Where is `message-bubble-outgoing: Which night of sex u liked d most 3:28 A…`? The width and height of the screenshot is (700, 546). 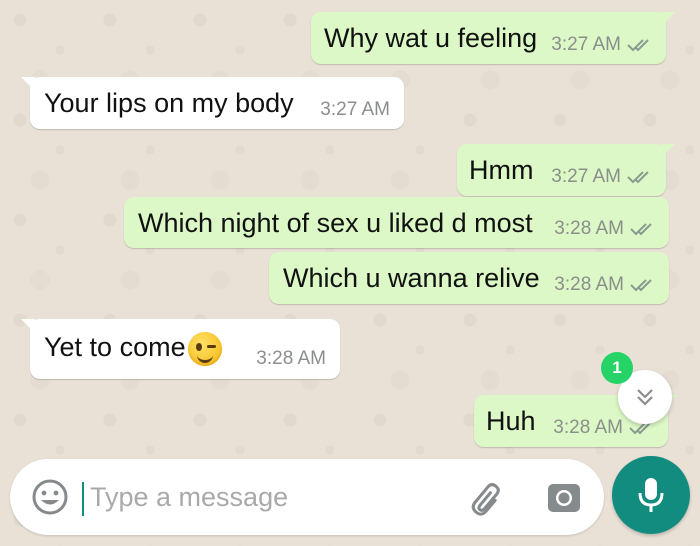
message-bubble-outgoing: Which night of sex u liked d most 3:28 A… is located at coordinates (396, 222).